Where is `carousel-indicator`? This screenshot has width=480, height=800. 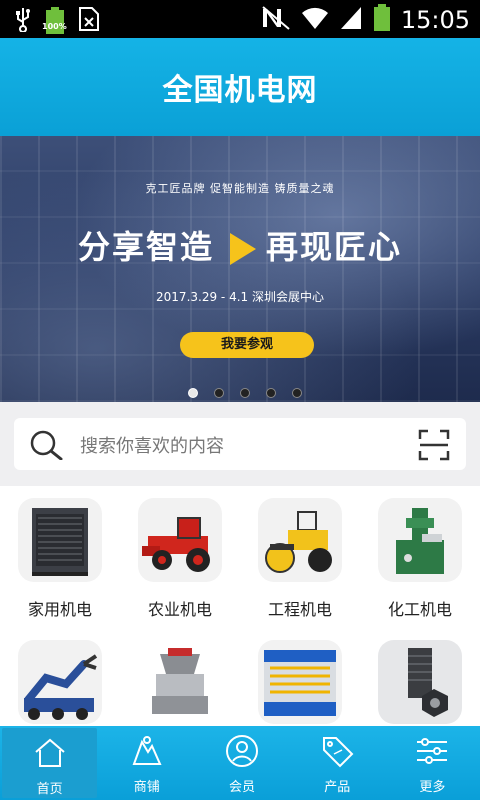 carousel-indicator is located at coordinates (245, 393).